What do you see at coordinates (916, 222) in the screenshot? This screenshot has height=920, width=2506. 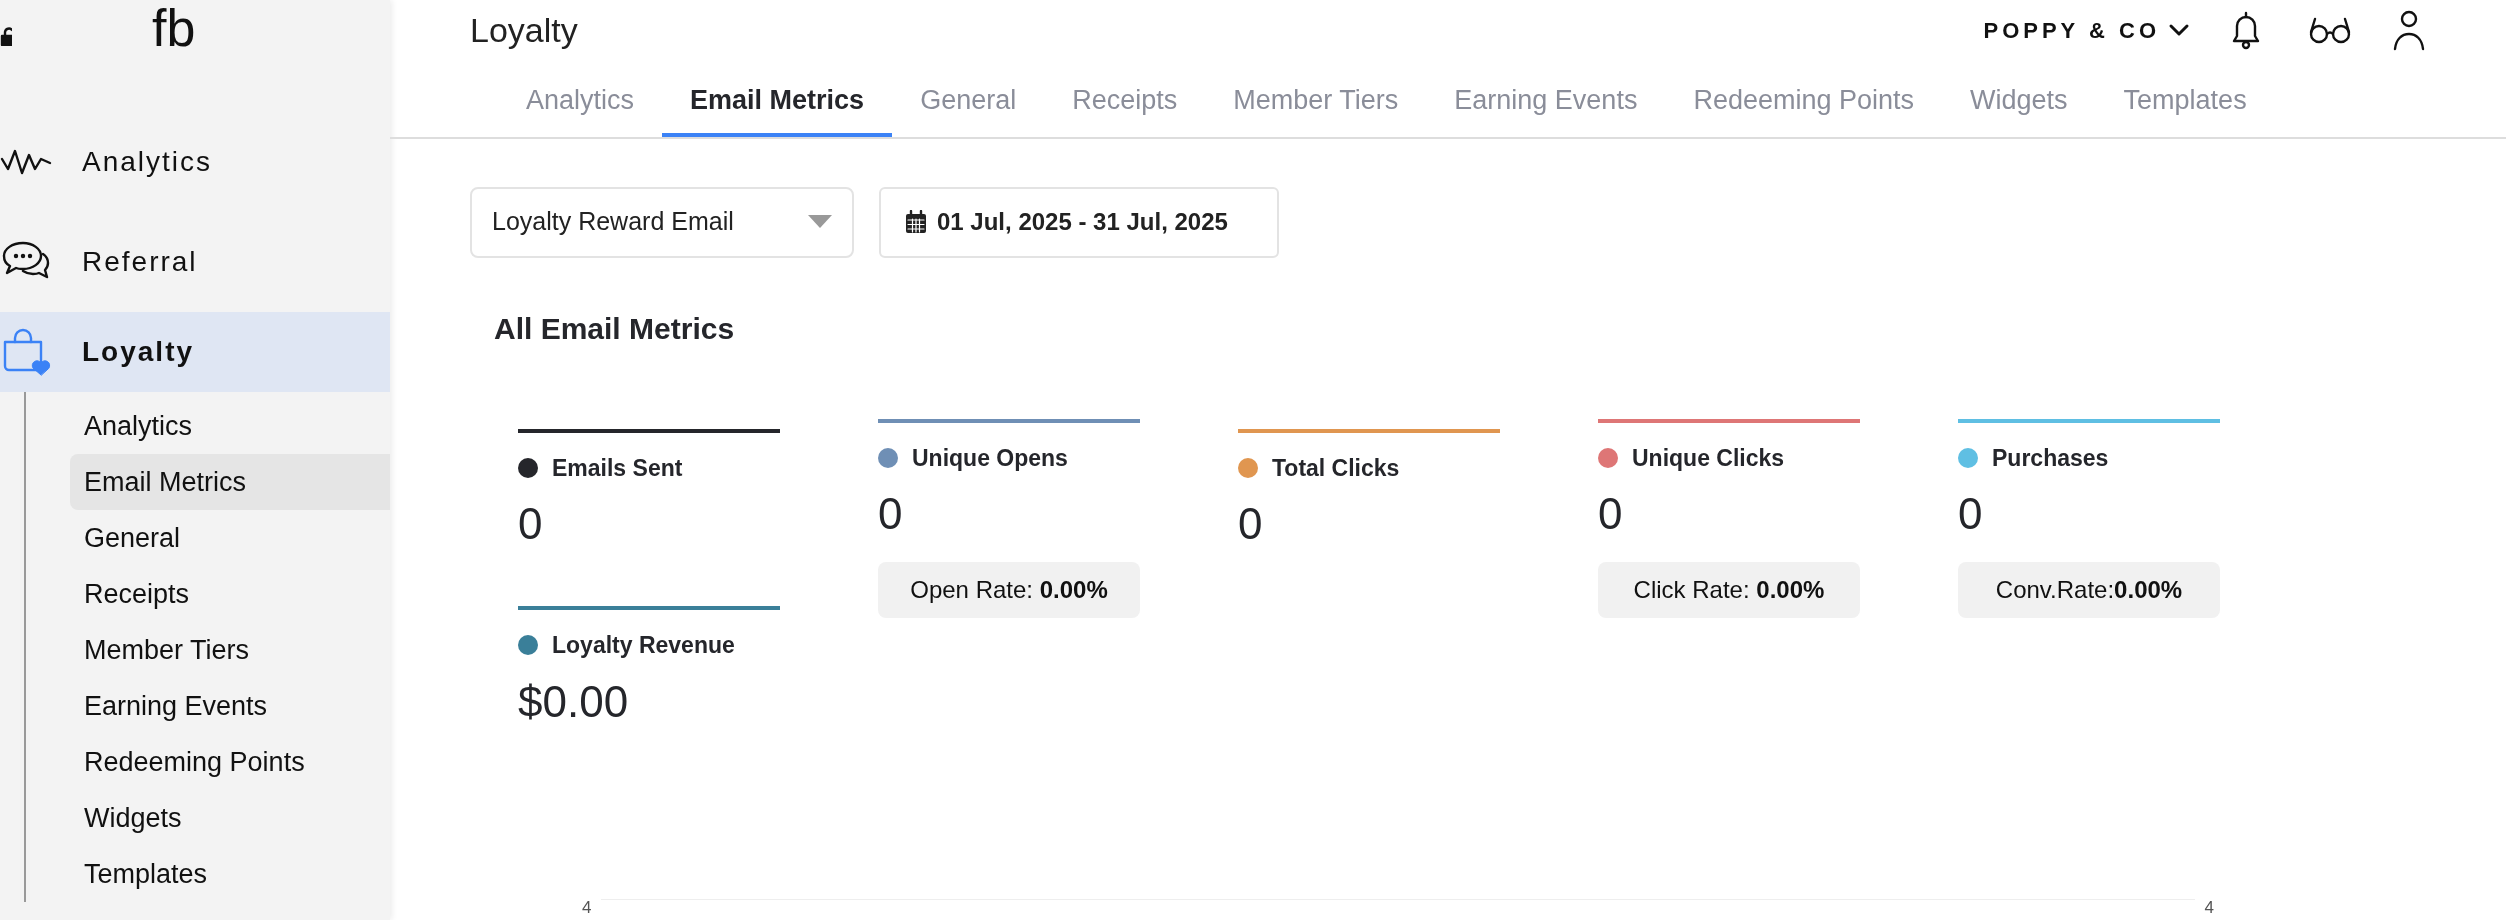 I see `calendar-icon` at bounding box center [916, 222].